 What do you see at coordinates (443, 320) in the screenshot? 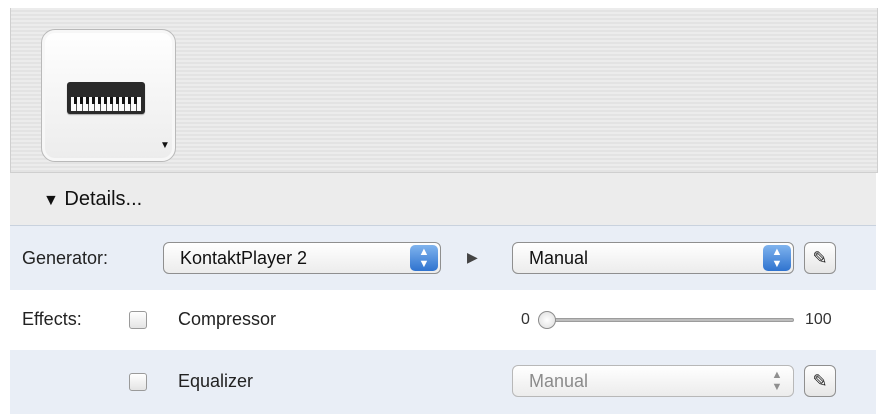
I see `compressor-row: Effects: Compressor 0 100` at bounding box center [443, 320].